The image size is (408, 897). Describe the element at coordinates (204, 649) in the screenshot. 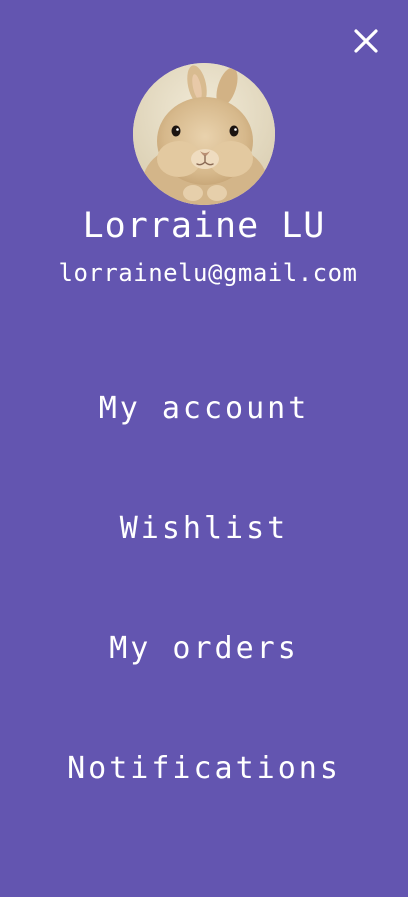

I see `menu-item-my-orders: My orders` at that location.